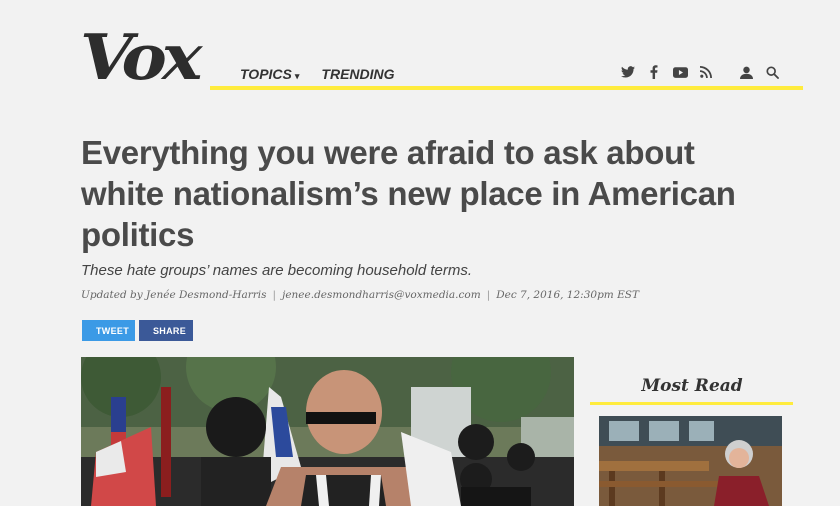 The height and width of the screenshot is (506, 840). Describe the element at coordinates (381, 295) in the screenshot. I see `author-email-link: jenee.desmondharris@voxmedia.com` at that location.